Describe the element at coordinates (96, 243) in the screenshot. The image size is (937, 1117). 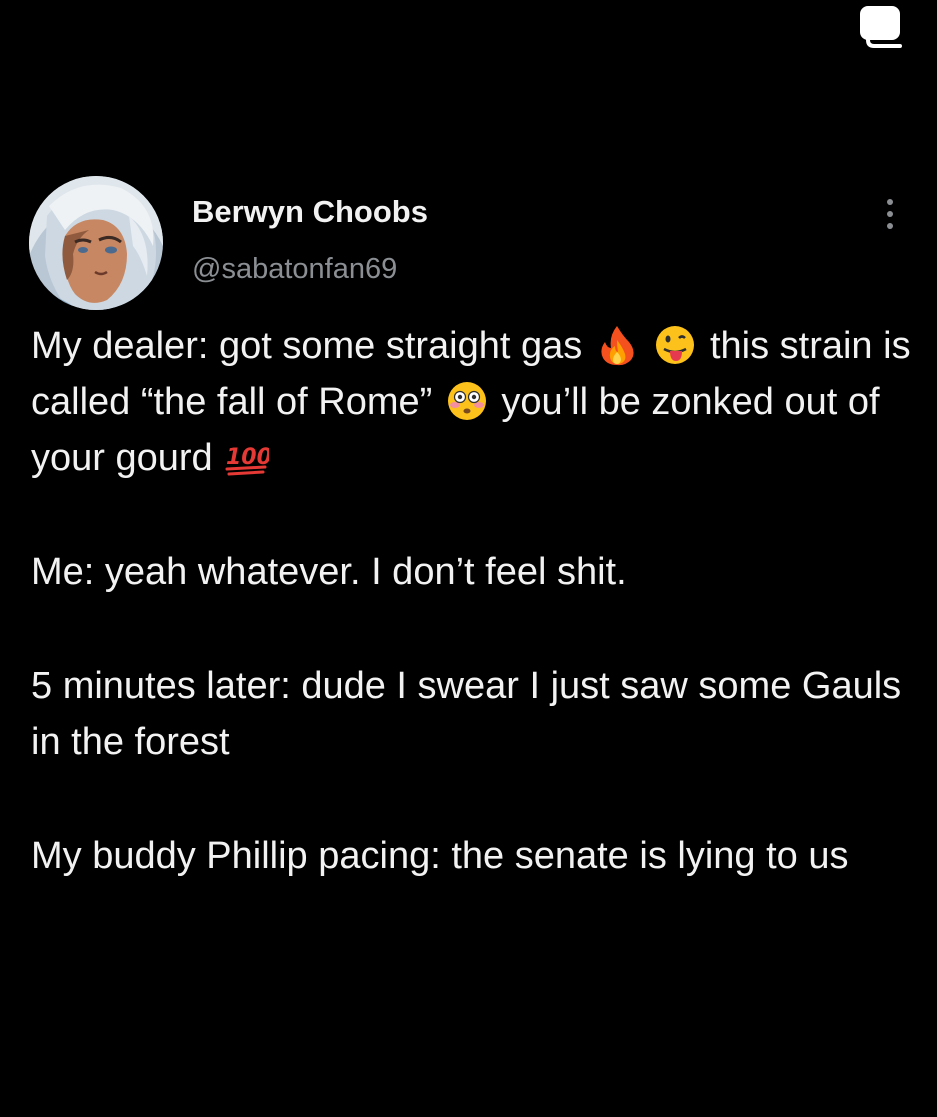
I see `avatar` at that location.